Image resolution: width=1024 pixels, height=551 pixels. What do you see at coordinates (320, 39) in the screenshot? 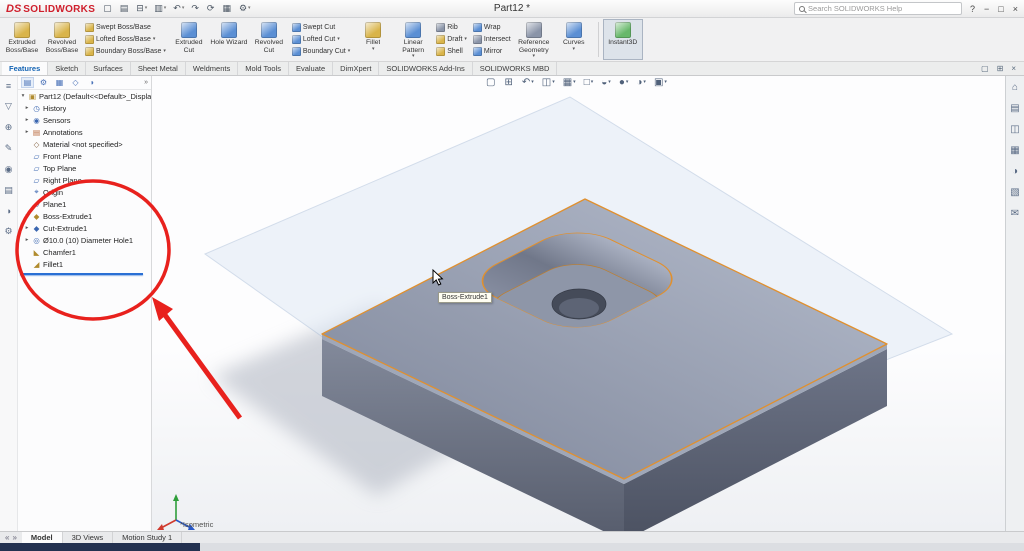
I see `lofted-cut-button: Lofted Cut ▾` at bounding box center [320, 39].